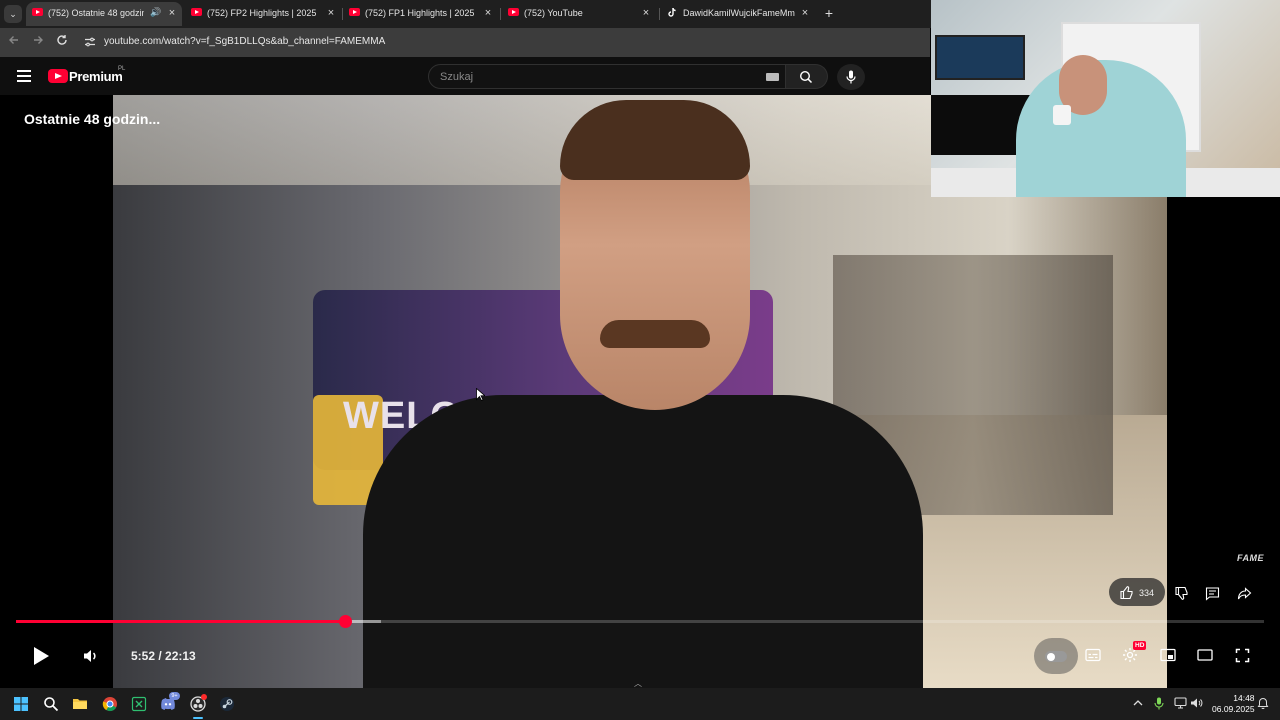 Image resolution: width=1280 pixels, height=720 pixels. I want to click on speaker-icon, so click(1196, 703).